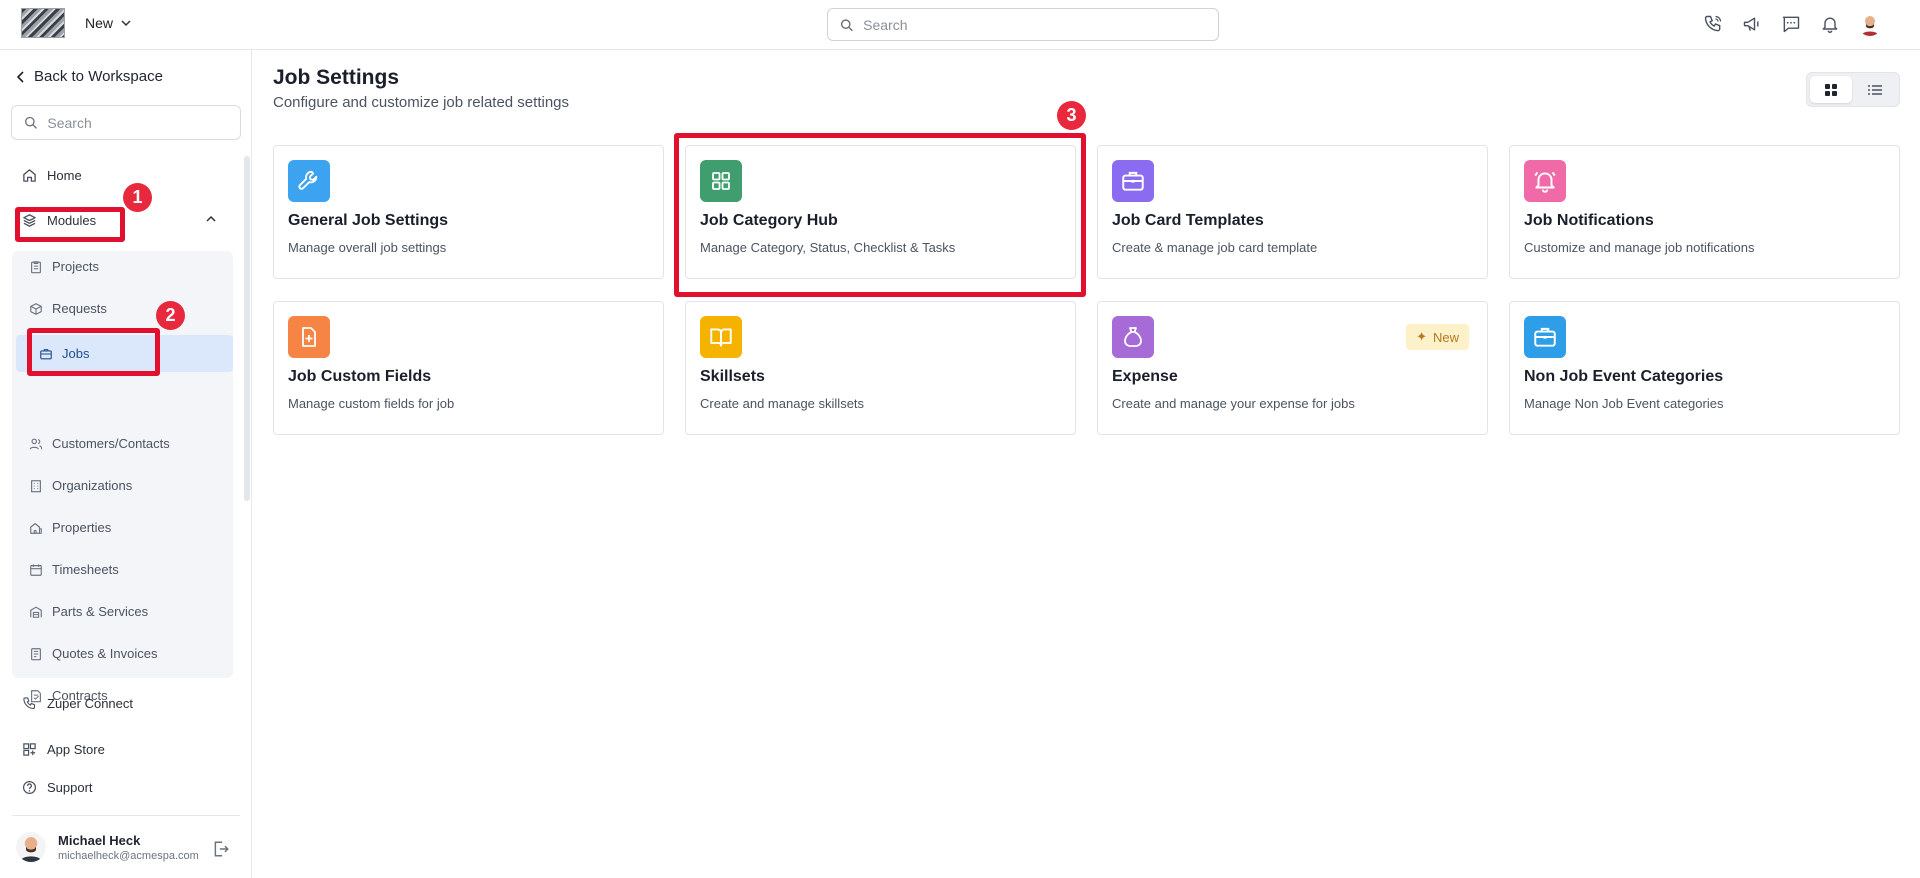 The width and height of the screenshot is (1920, 878). Describe the element at coordinates (43, 23) in the screenshot. I see `company-logo` at that location.